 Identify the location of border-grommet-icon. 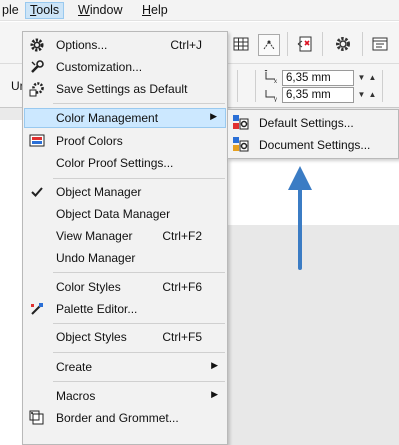
(37, 418).